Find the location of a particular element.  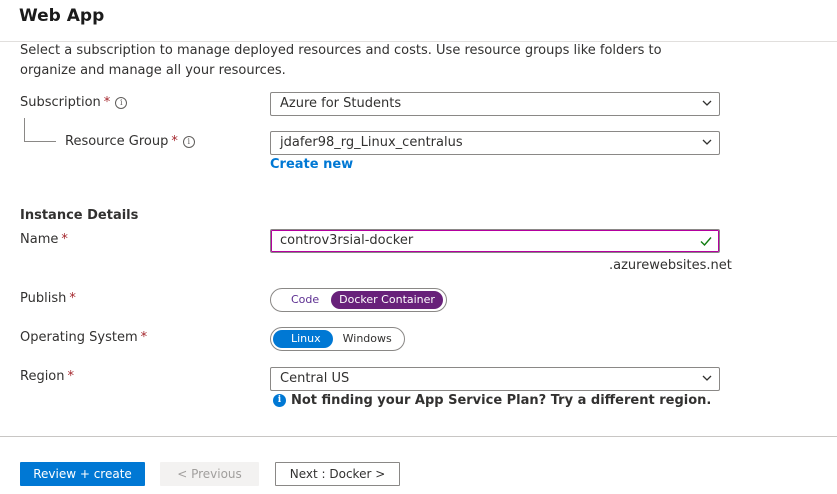

page-title: Web App is located at coordinates (62, 16).